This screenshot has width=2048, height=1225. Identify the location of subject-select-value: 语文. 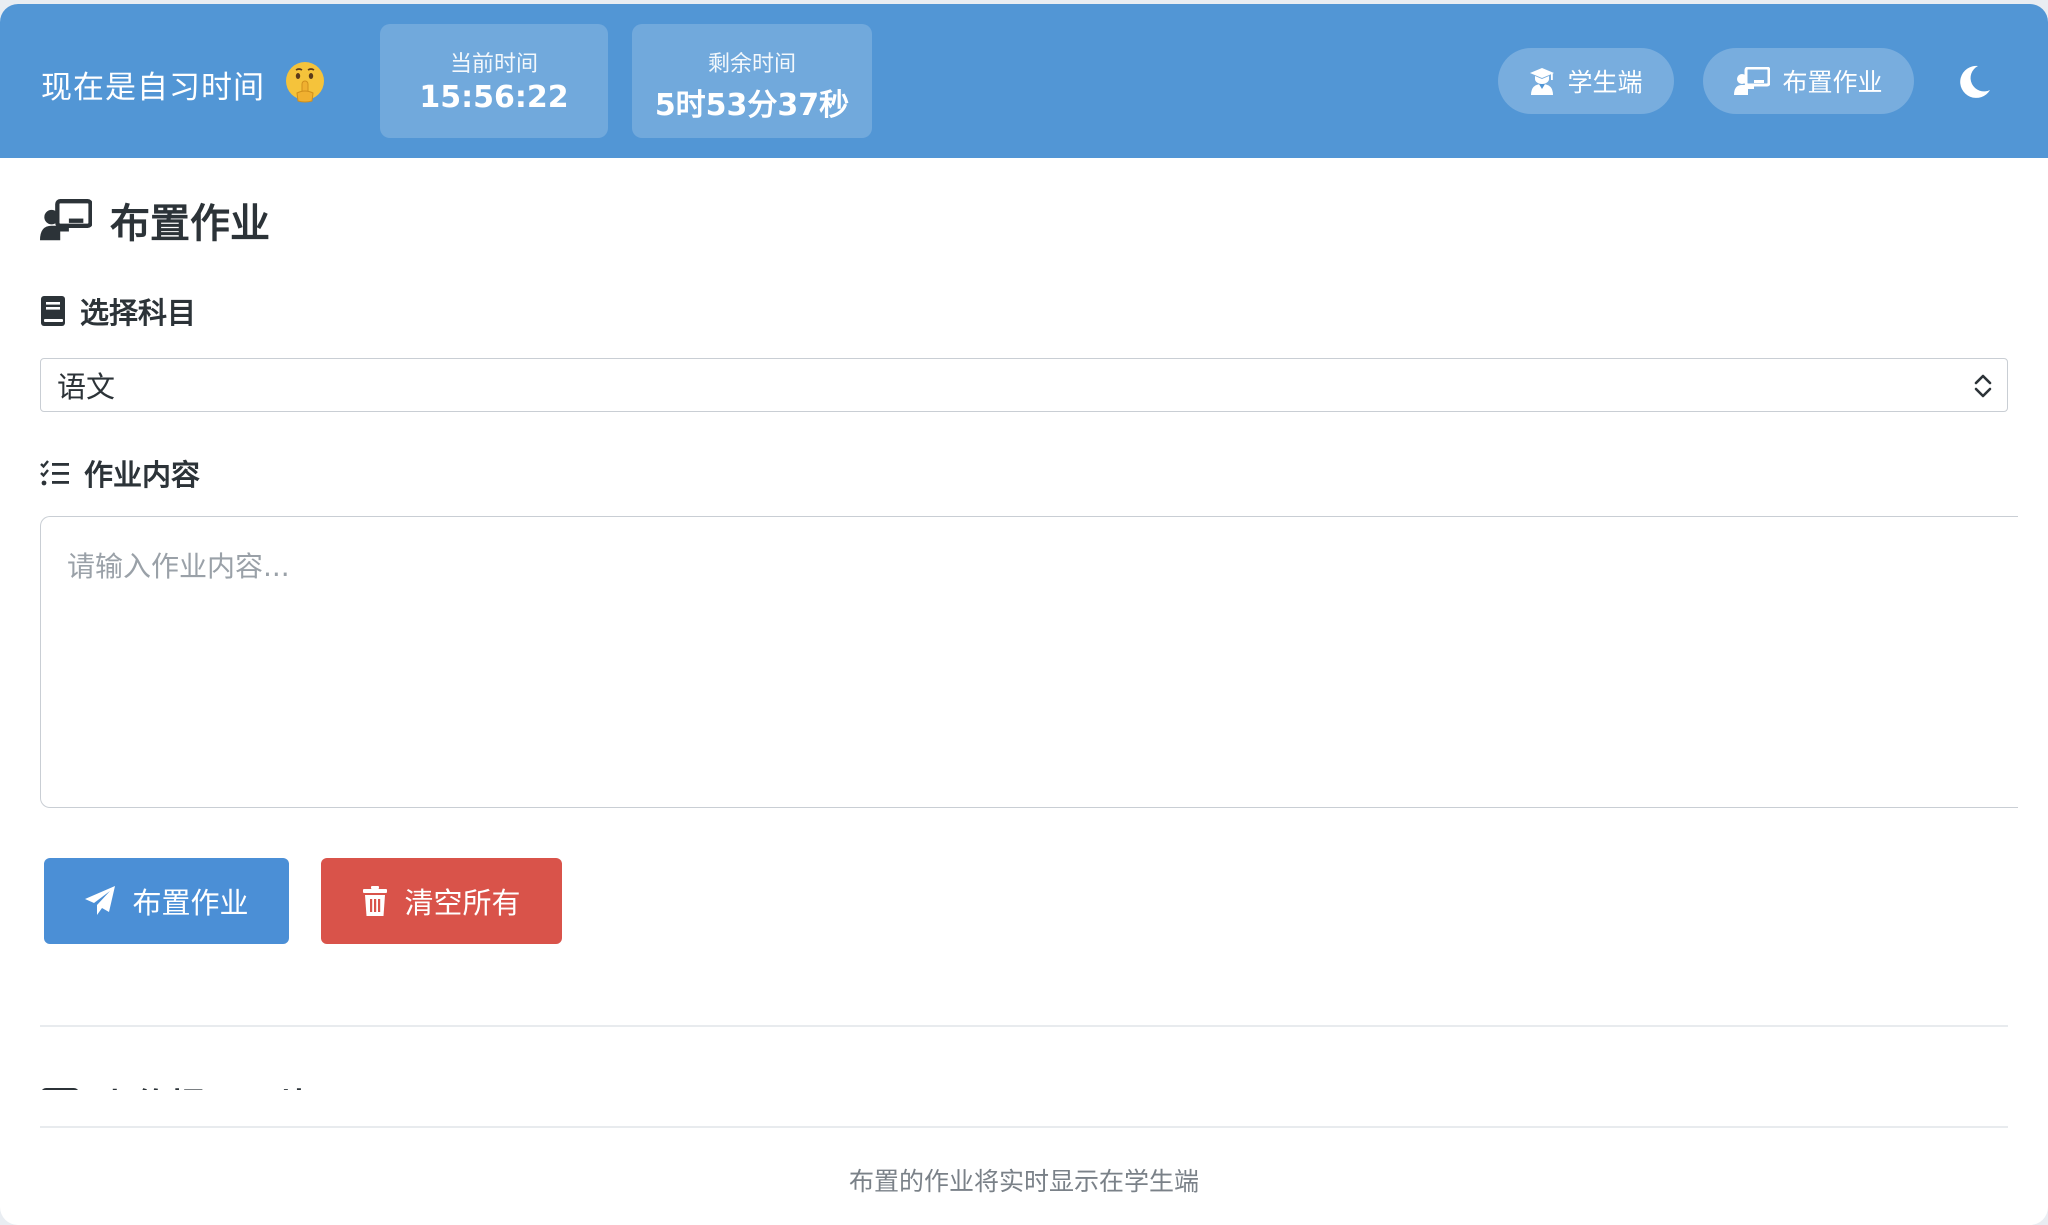
(86, 387).